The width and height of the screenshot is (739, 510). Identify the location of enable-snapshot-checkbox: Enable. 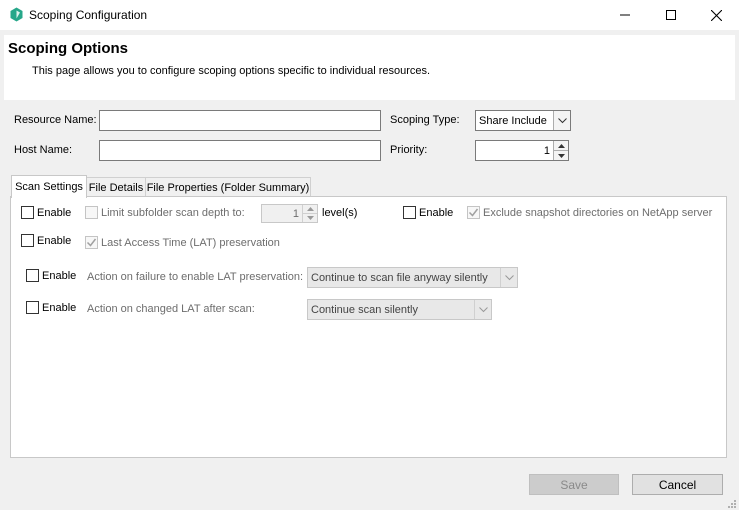
(428, 212).